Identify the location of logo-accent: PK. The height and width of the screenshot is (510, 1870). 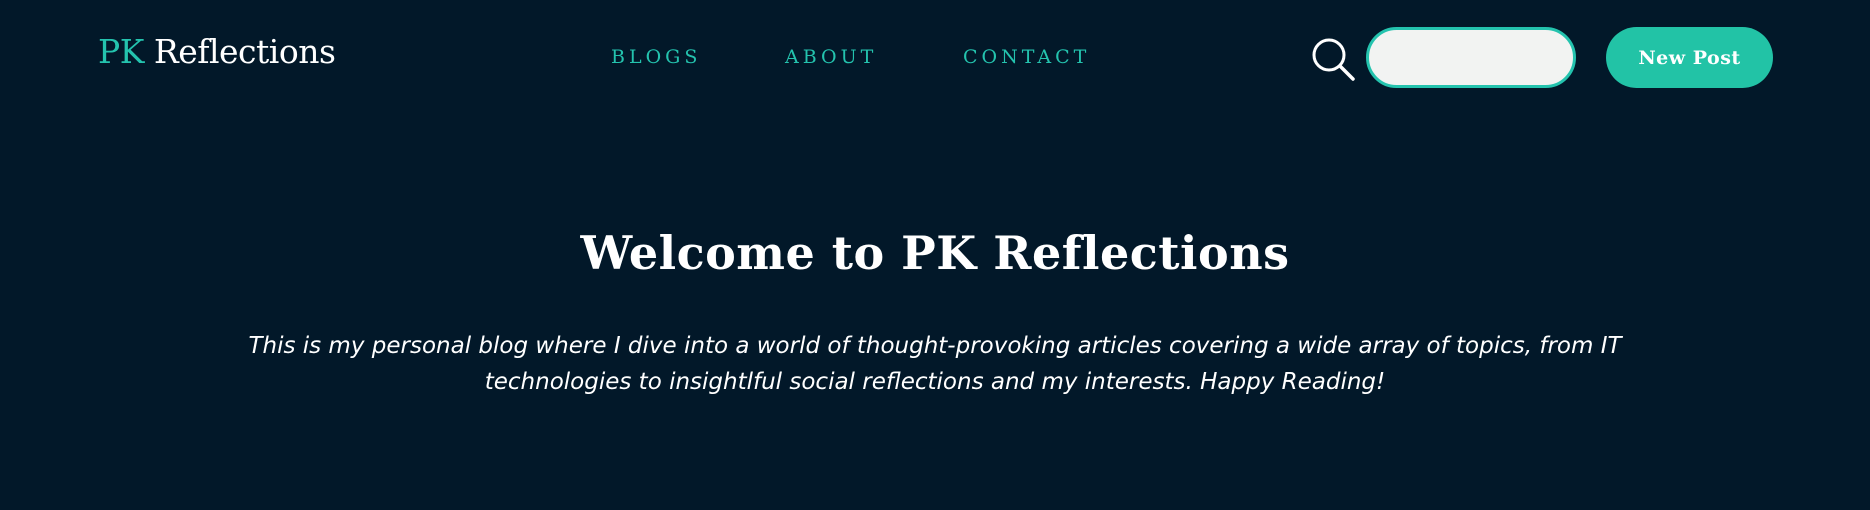
(121, 51).